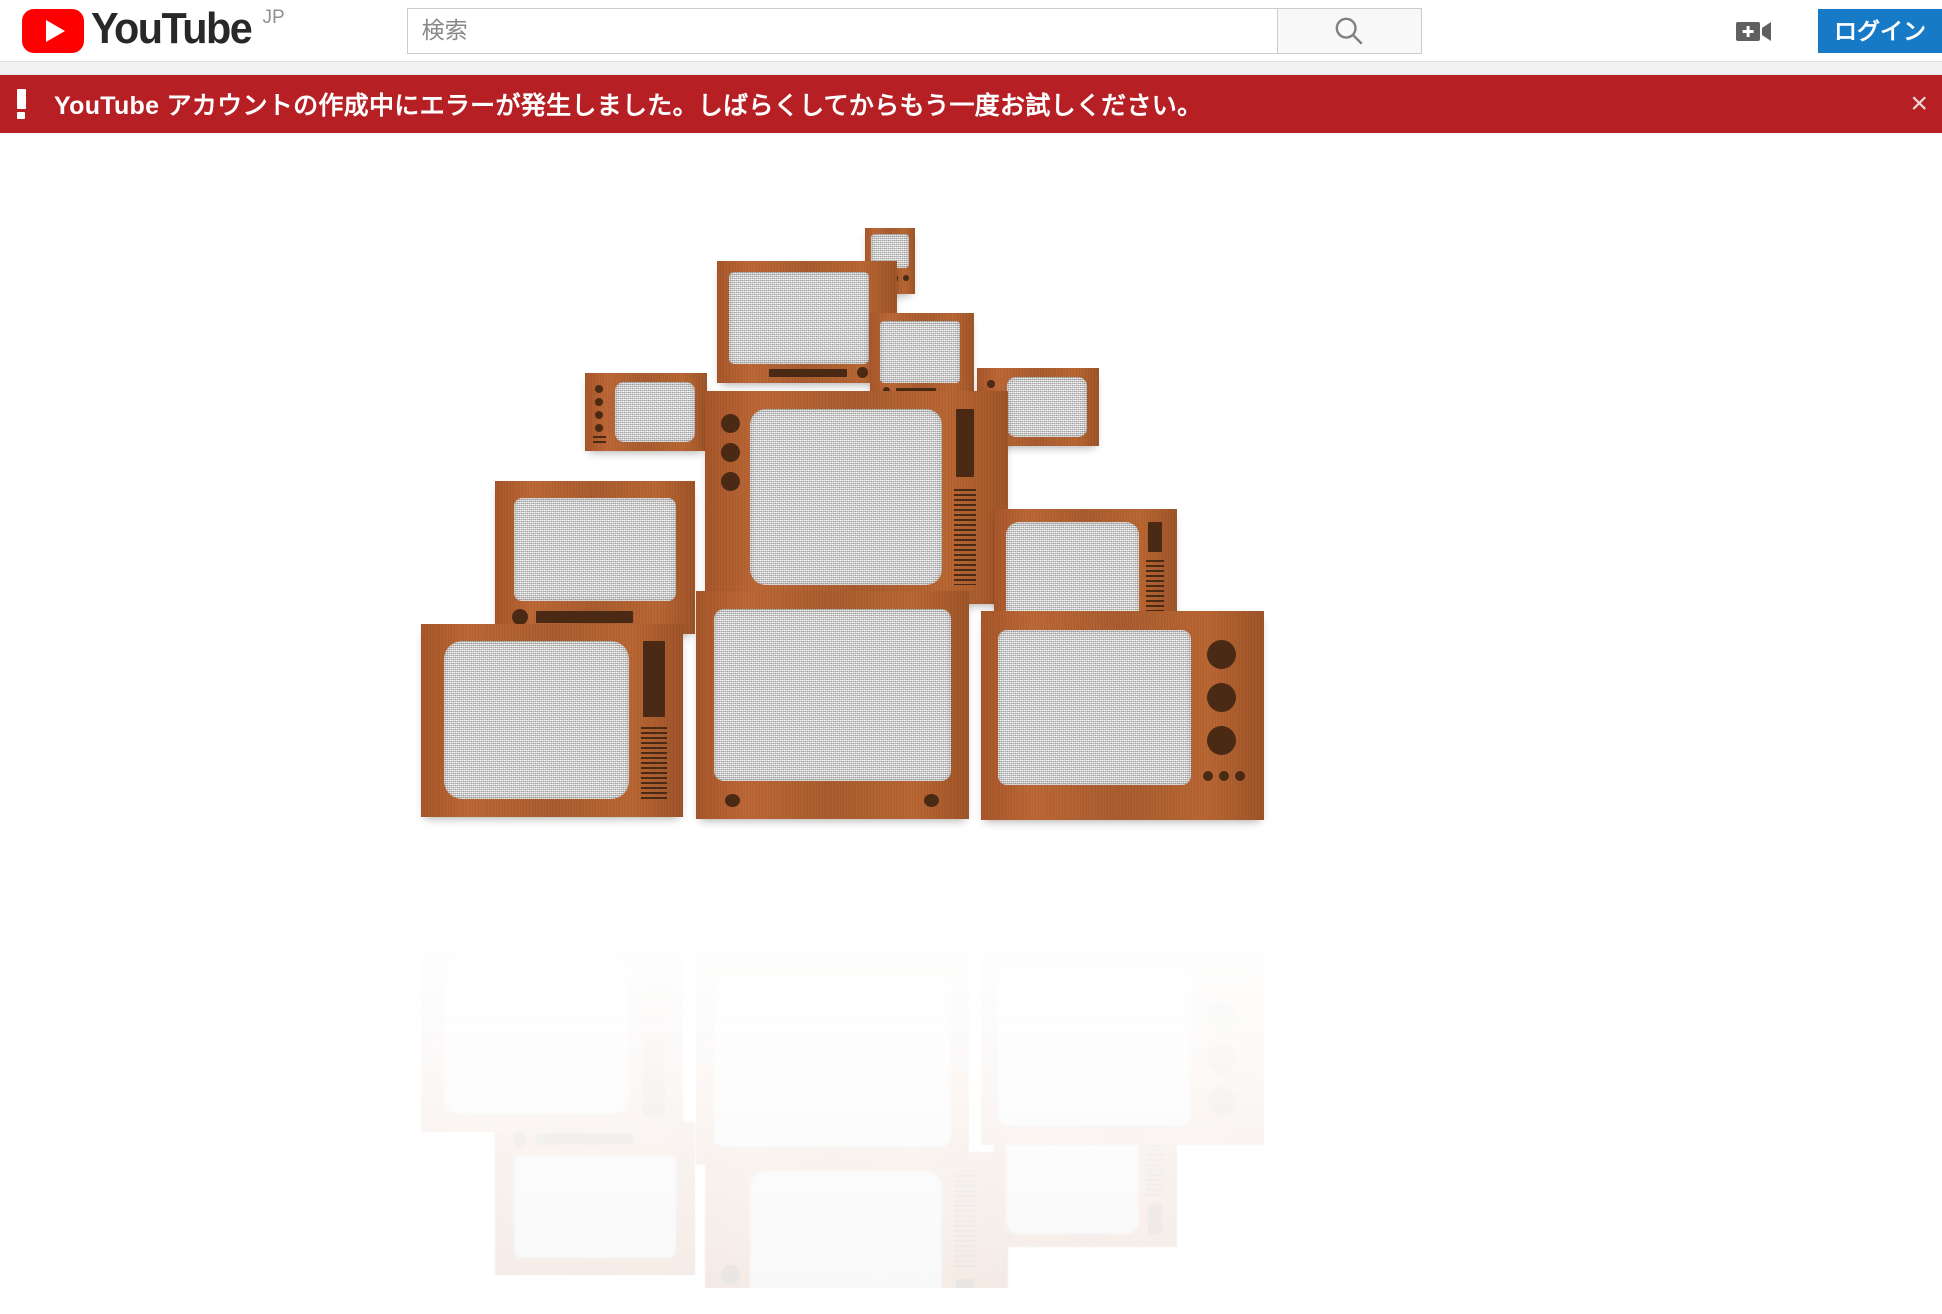 Image resolution: width=1942 pixels, height=1314 pixels. Describe the element at coordinates (21, 104) in the screenshot. I see `warning-exclamation-icon` at that location.